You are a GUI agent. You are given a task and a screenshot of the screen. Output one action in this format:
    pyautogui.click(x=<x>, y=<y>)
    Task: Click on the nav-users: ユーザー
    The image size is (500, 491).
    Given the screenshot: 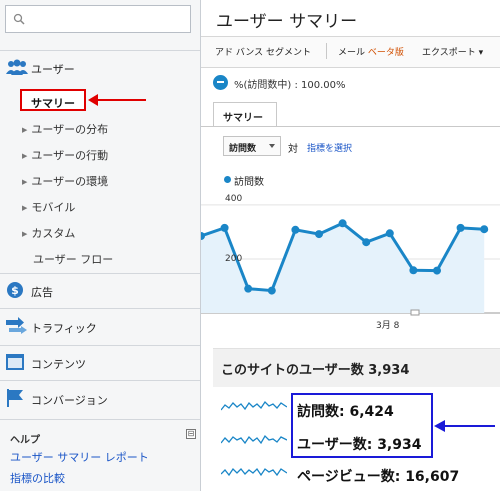 What is the action you would take?
    pyautogui.click(x=100, y=67)
    